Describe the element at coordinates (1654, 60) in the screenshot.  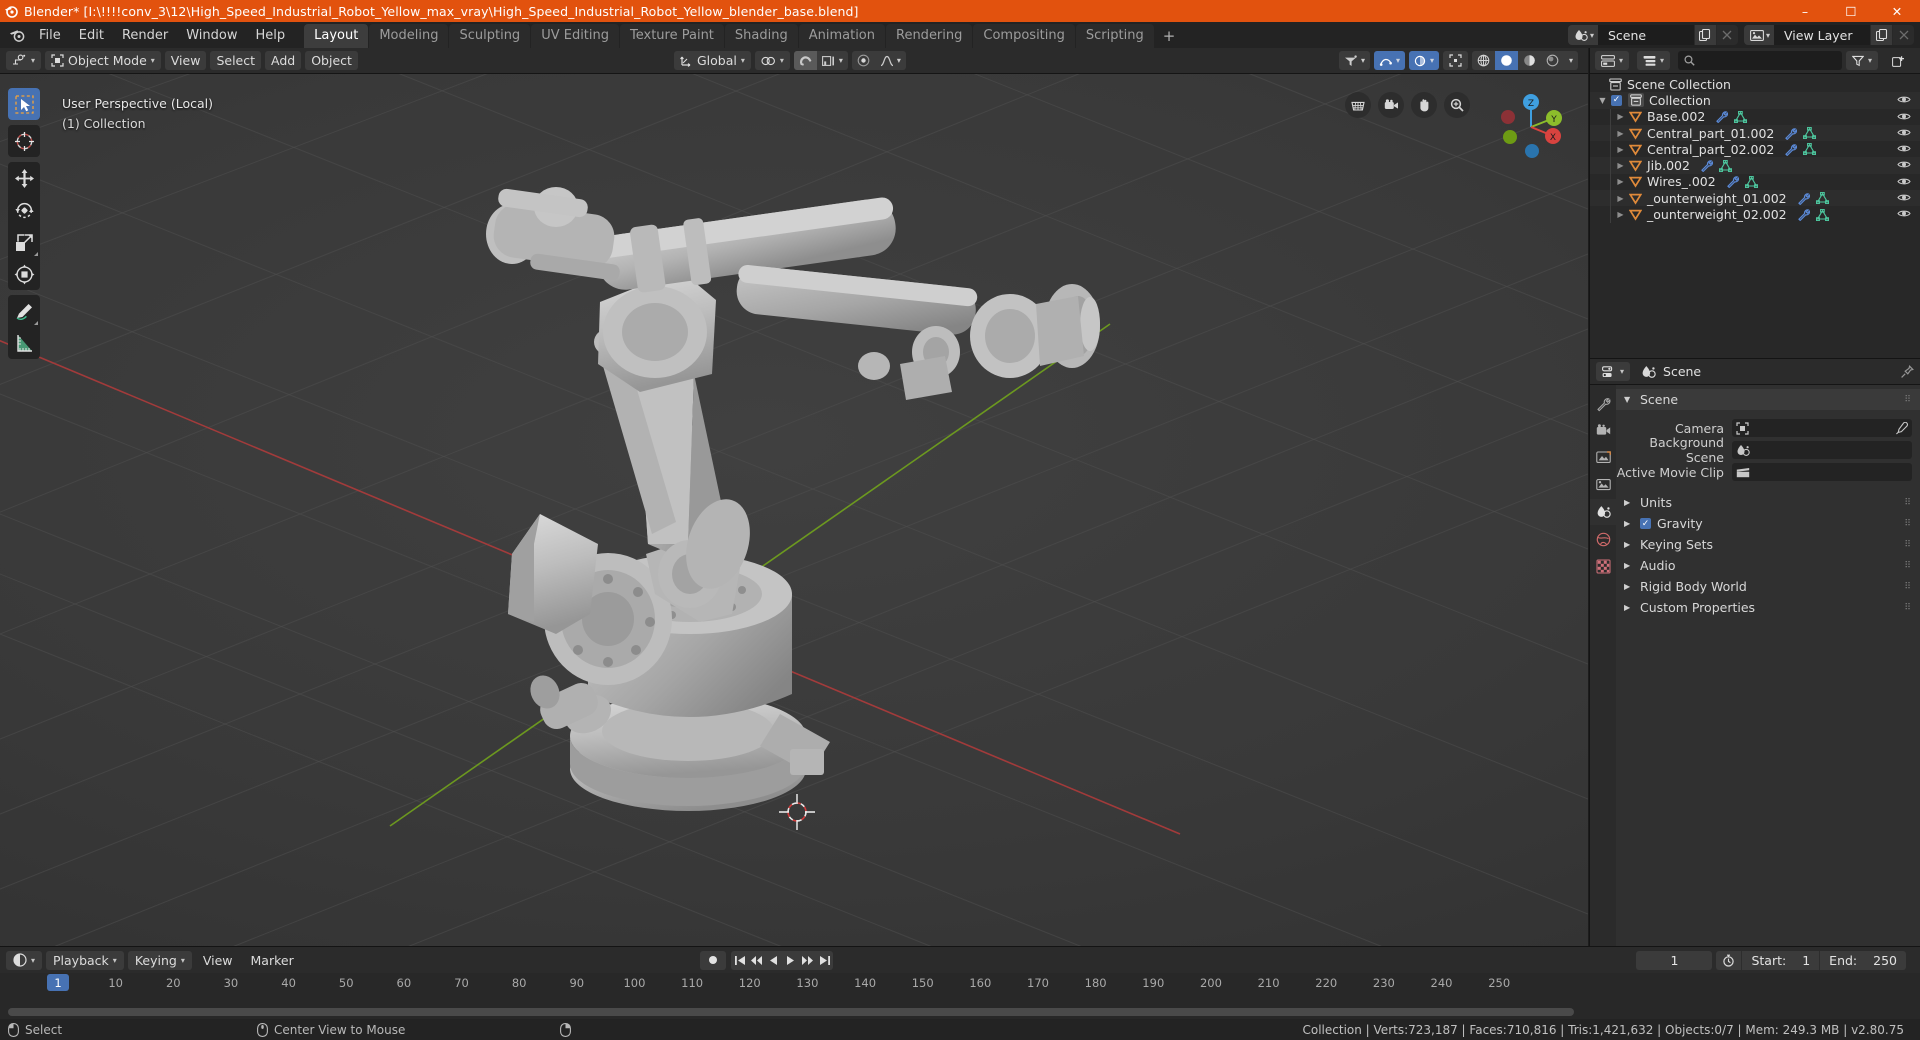
I see `outliner-display-mode-selector: ▾` at that location.